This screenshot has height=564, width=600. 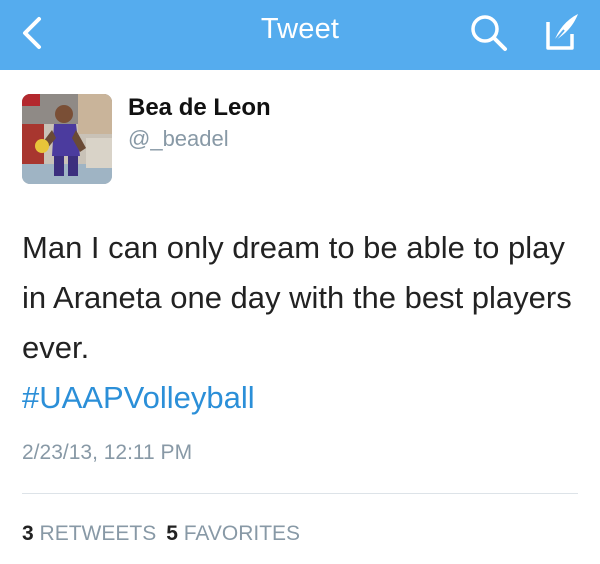 What do you see at coordinates (138, 397) in the screenshot?
I see `hashtag-link: #UAAPVolleyball` at bounding box center [138, 397].